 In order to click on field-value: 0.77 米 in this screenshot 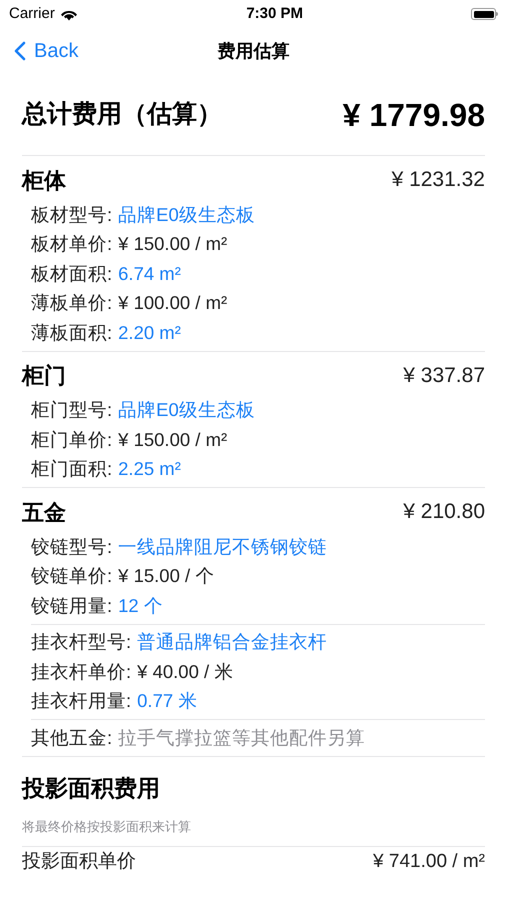, I will do `click(167, 701)`.